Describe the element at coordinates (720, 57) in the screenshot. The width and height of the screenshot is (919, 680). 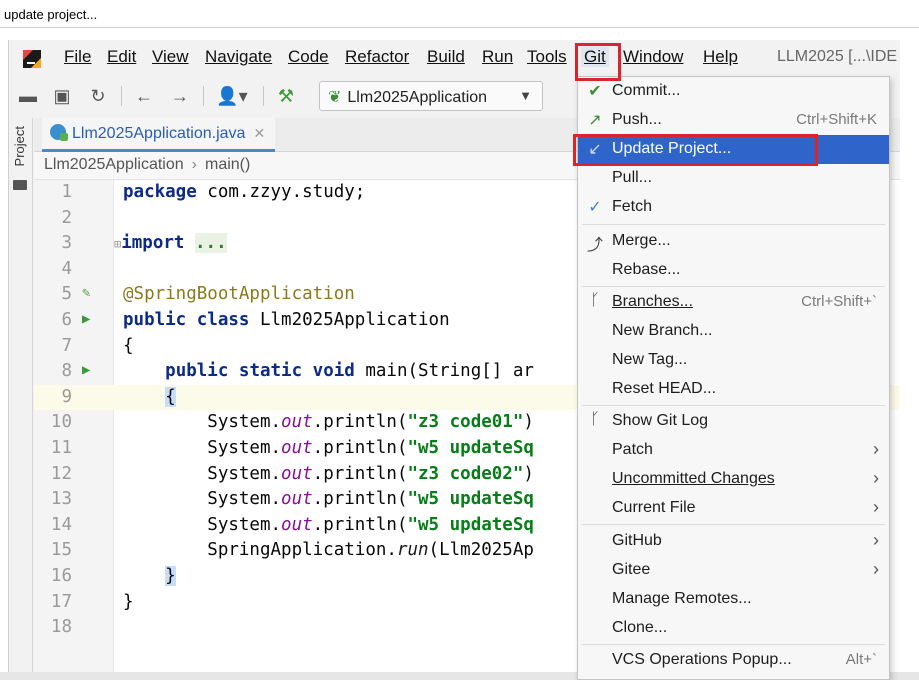
I see `menu-help: Help` at that location.